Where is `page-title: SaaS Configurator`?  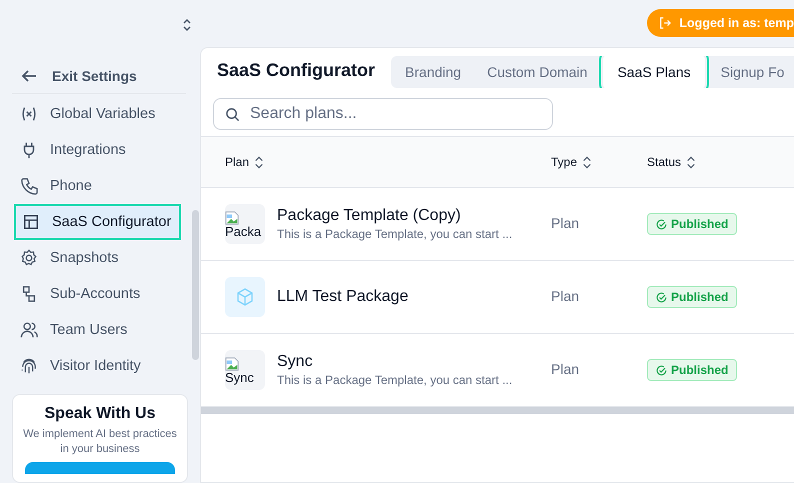 page-title: SaaS Configurator is located at coordinates (296, 70).